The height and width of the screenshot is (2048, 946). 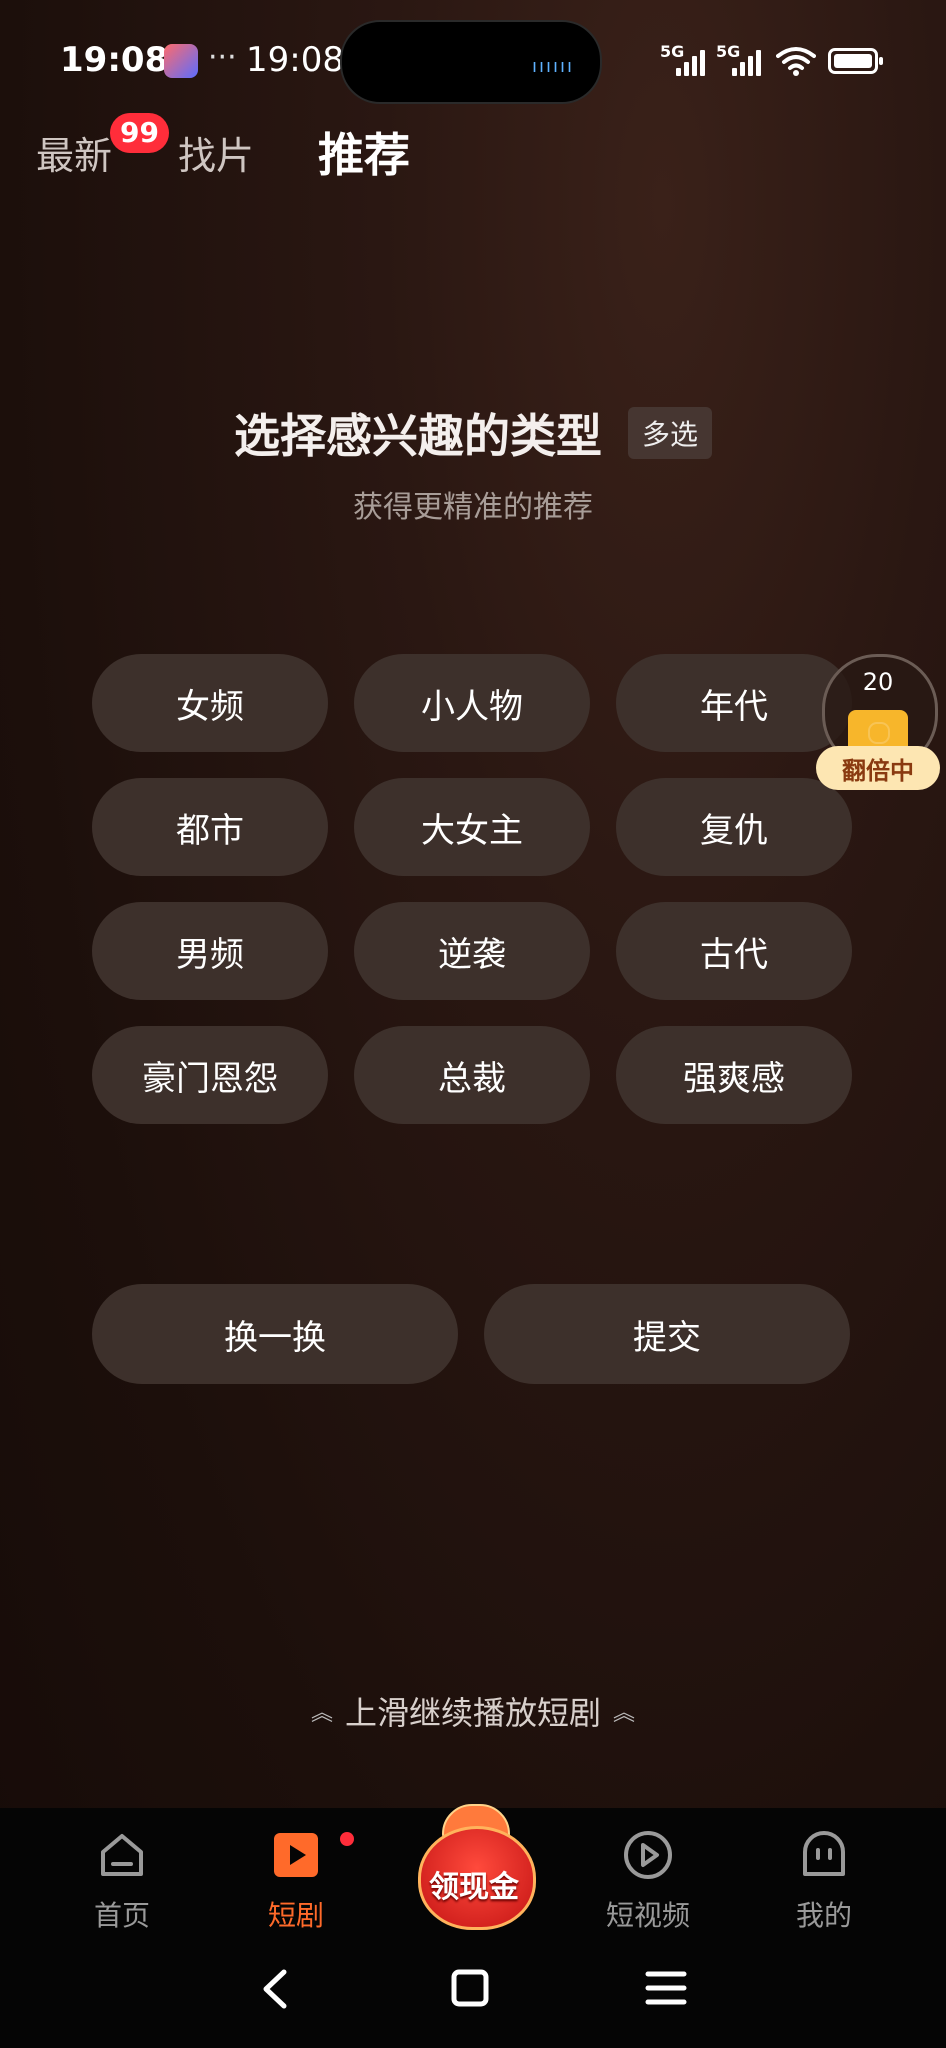 What do you see at coordinates (824, 1881) in the screenshot?
I see `nav-profile: 我的` at bounding box center [824, 1881].